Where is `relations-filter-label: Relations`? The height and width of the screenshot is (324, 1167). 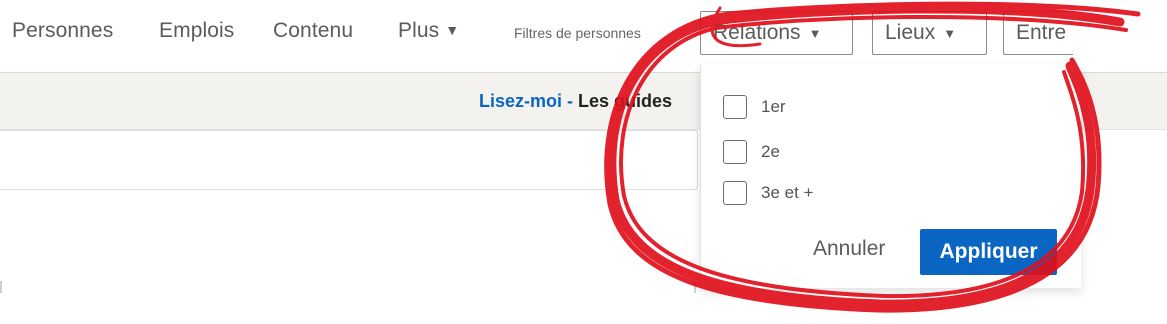
relations-filter-label: Relations is located at coordinates (757, 32).